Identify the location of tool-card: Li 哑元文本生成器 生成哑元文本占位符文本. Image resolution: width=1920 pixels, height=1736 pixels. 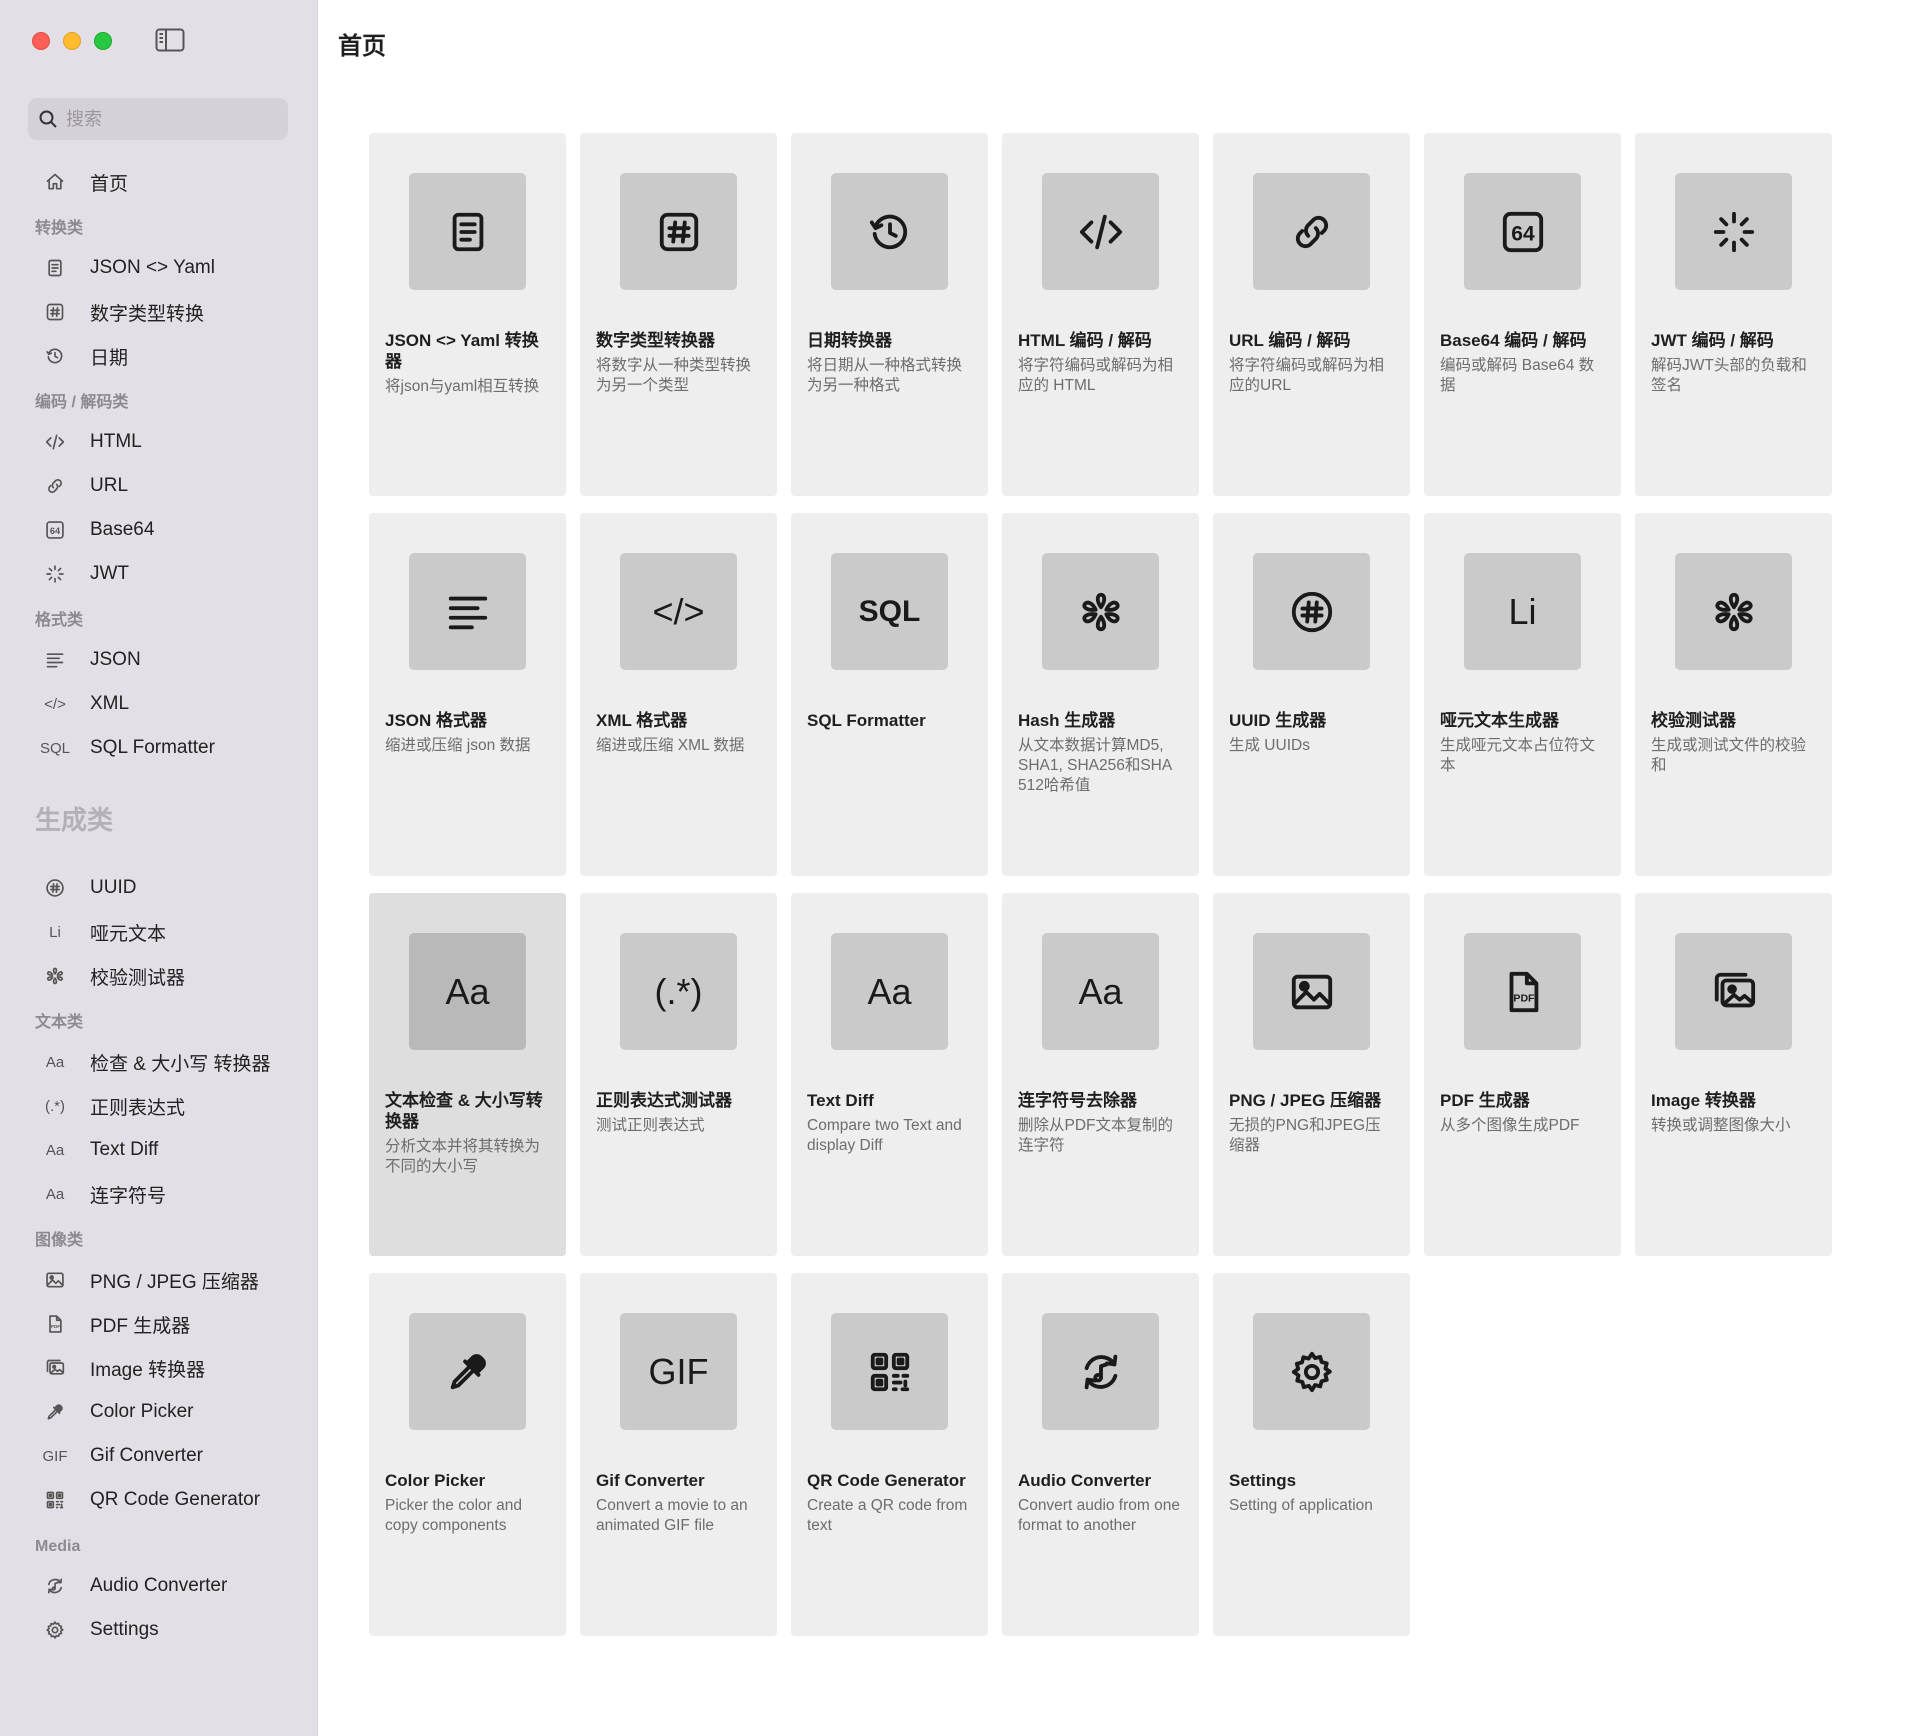
(1522, 694).